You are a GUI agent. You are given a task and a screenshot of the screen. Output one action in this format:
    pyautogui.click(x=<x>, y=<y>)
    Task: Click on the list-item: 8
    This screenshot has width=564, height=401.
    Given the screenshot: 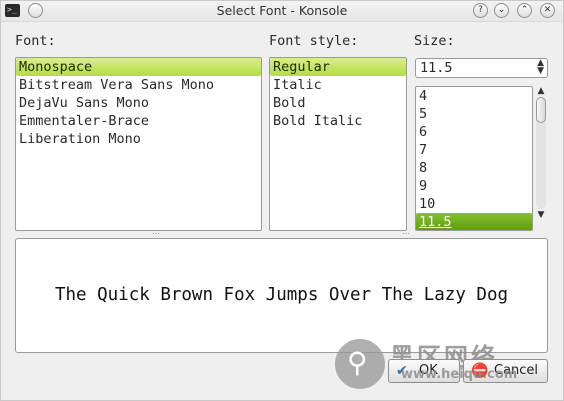 What is the action you would take?
    pyautogui.click(x=474, y=168)
    